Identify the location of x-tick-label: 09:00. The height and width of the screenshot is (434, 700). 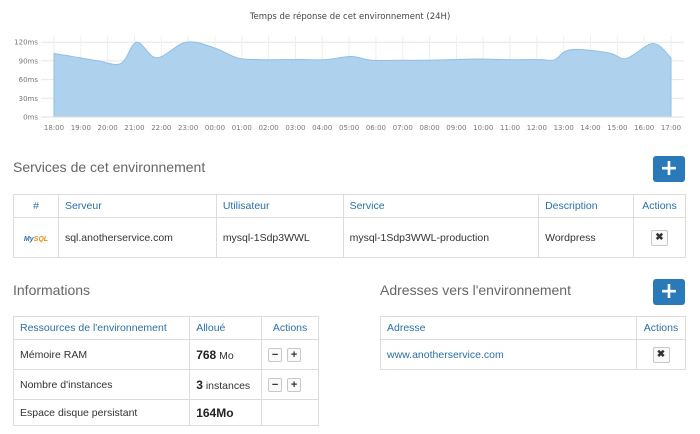
(456, 128).